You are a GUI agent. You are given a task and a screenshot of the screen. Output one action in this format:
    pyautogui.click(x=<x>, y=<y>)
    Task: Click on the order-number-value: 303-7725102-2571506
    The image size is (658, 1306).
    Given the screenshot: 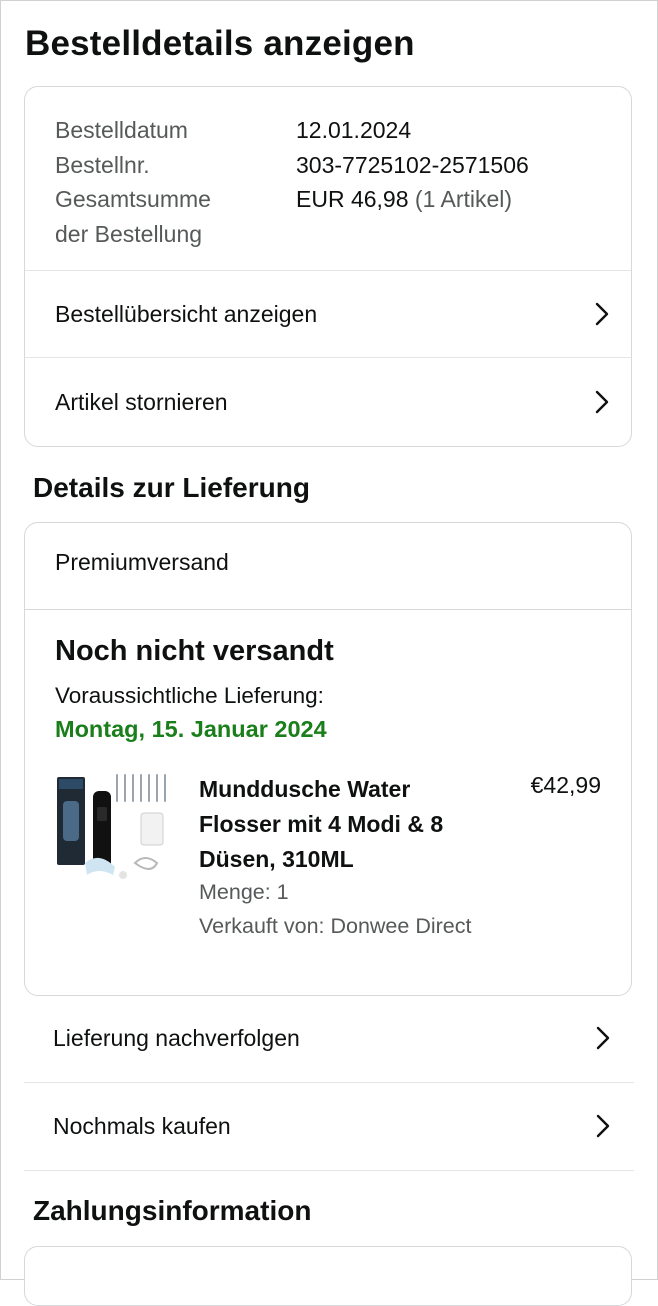 What is the action you would take?
    pyautogui.click(x=412, y=164)
    